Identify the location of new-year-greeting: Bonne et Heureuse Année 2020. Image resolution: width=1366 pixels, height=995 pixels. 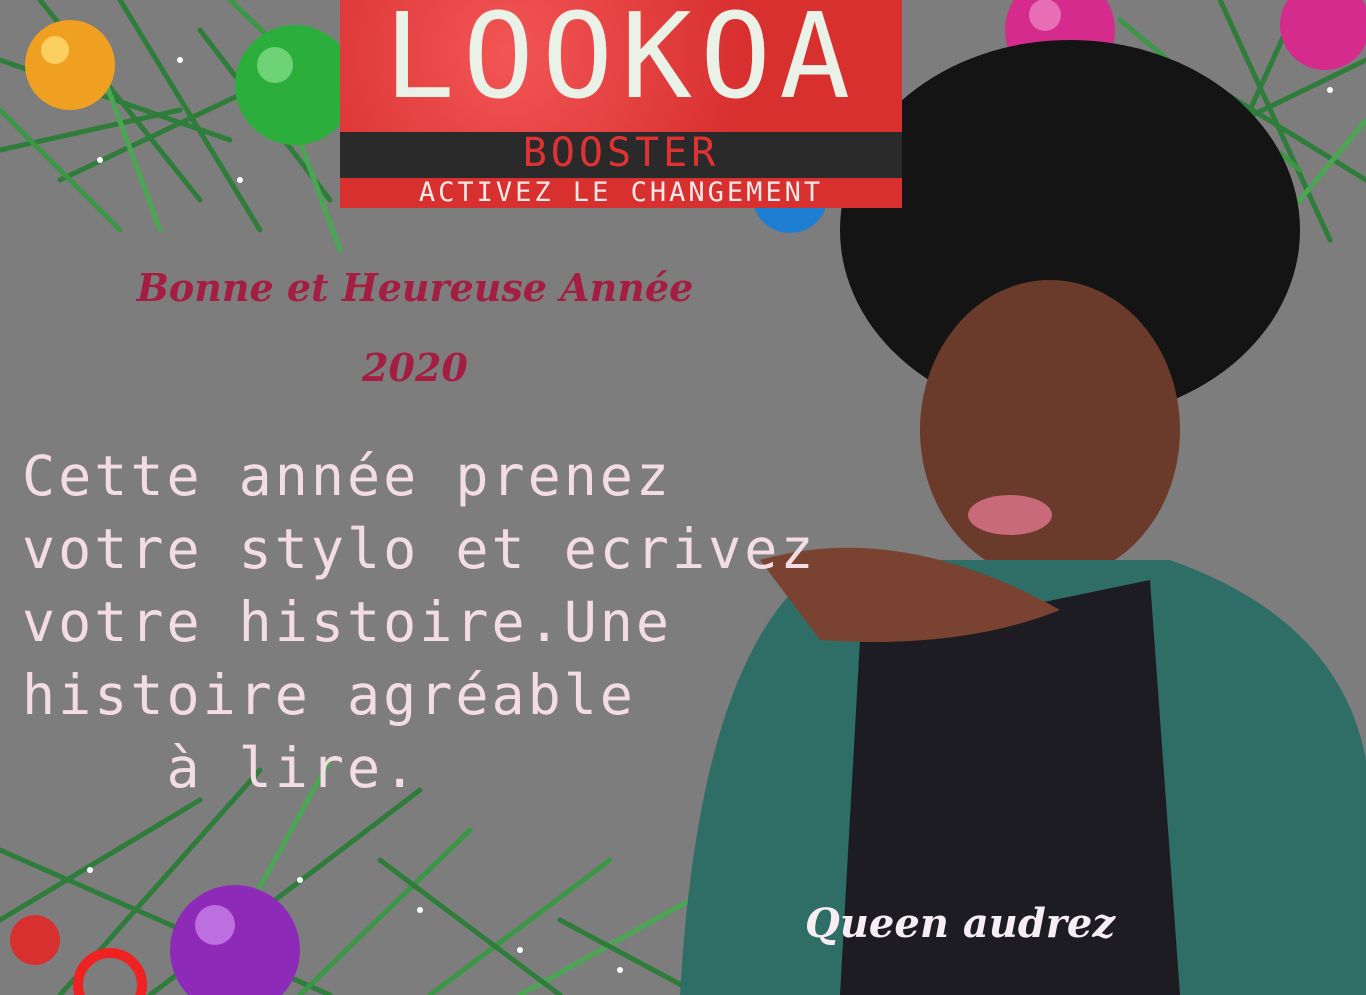
(415, 328).